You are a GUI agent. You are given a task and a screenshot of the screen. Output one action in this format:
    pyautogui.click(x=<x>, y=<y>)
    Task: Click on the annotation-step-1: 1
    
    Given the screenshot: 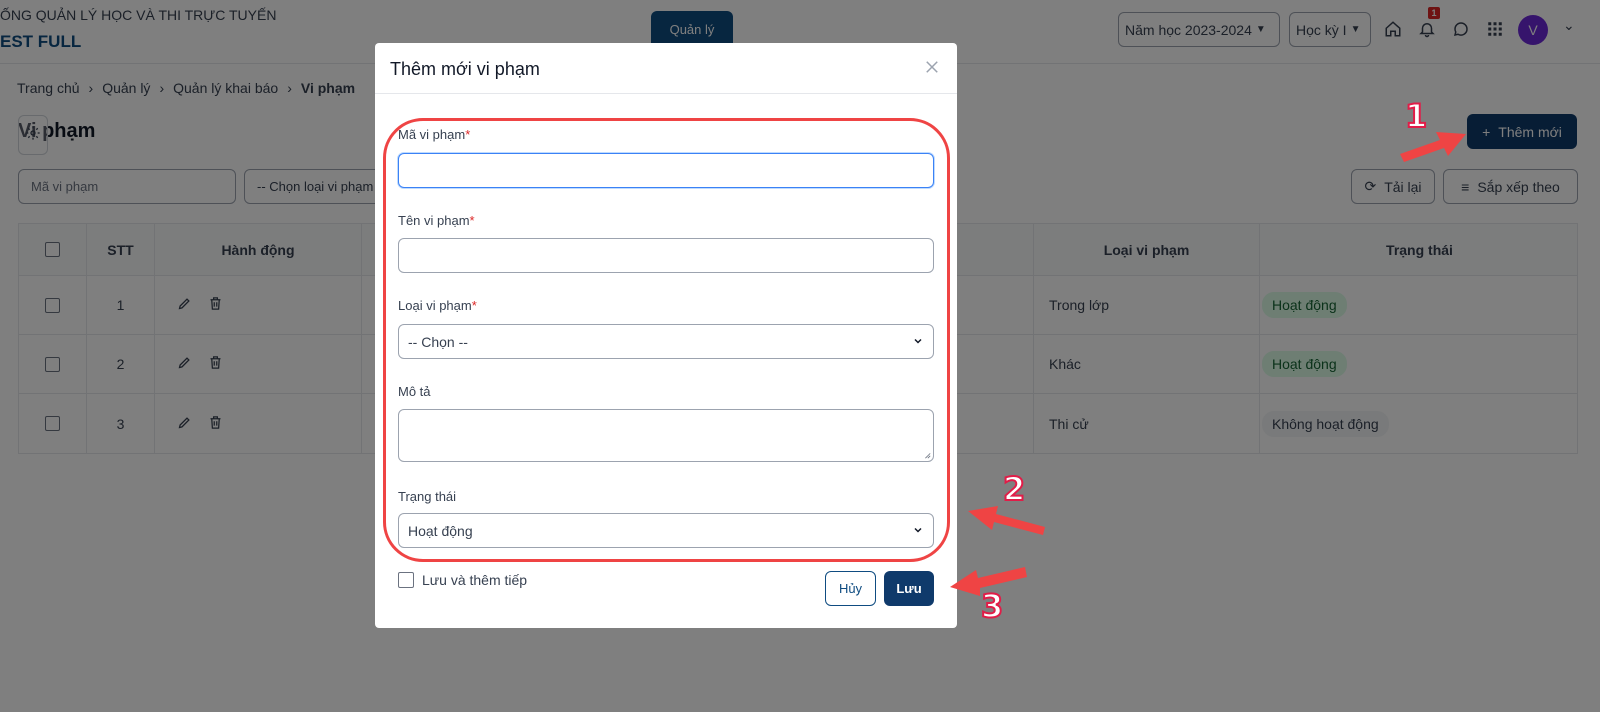 What is the action you would take?
    pyautogui.click(x=1416, y=116)
    